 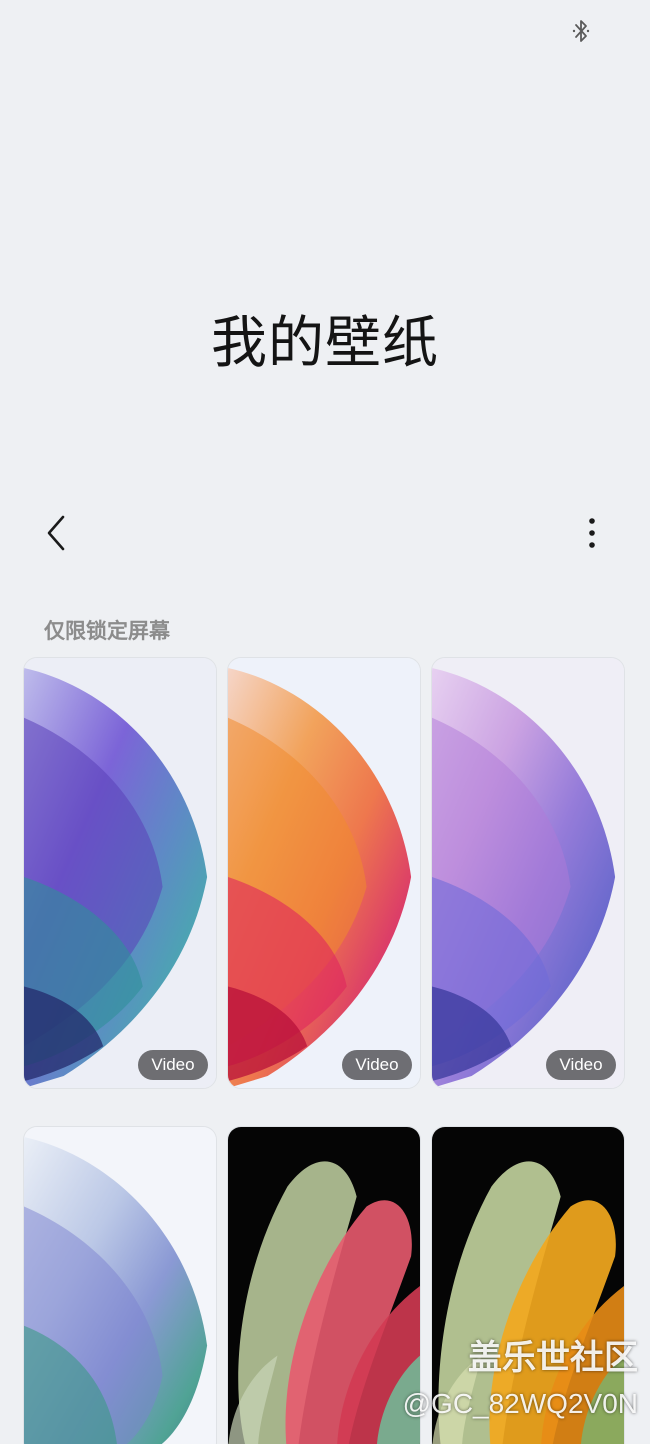 What do you see at coordinates (581, 31) in the screenshot?
I see `bluetooth-icon` at bounding box center [581, 31].